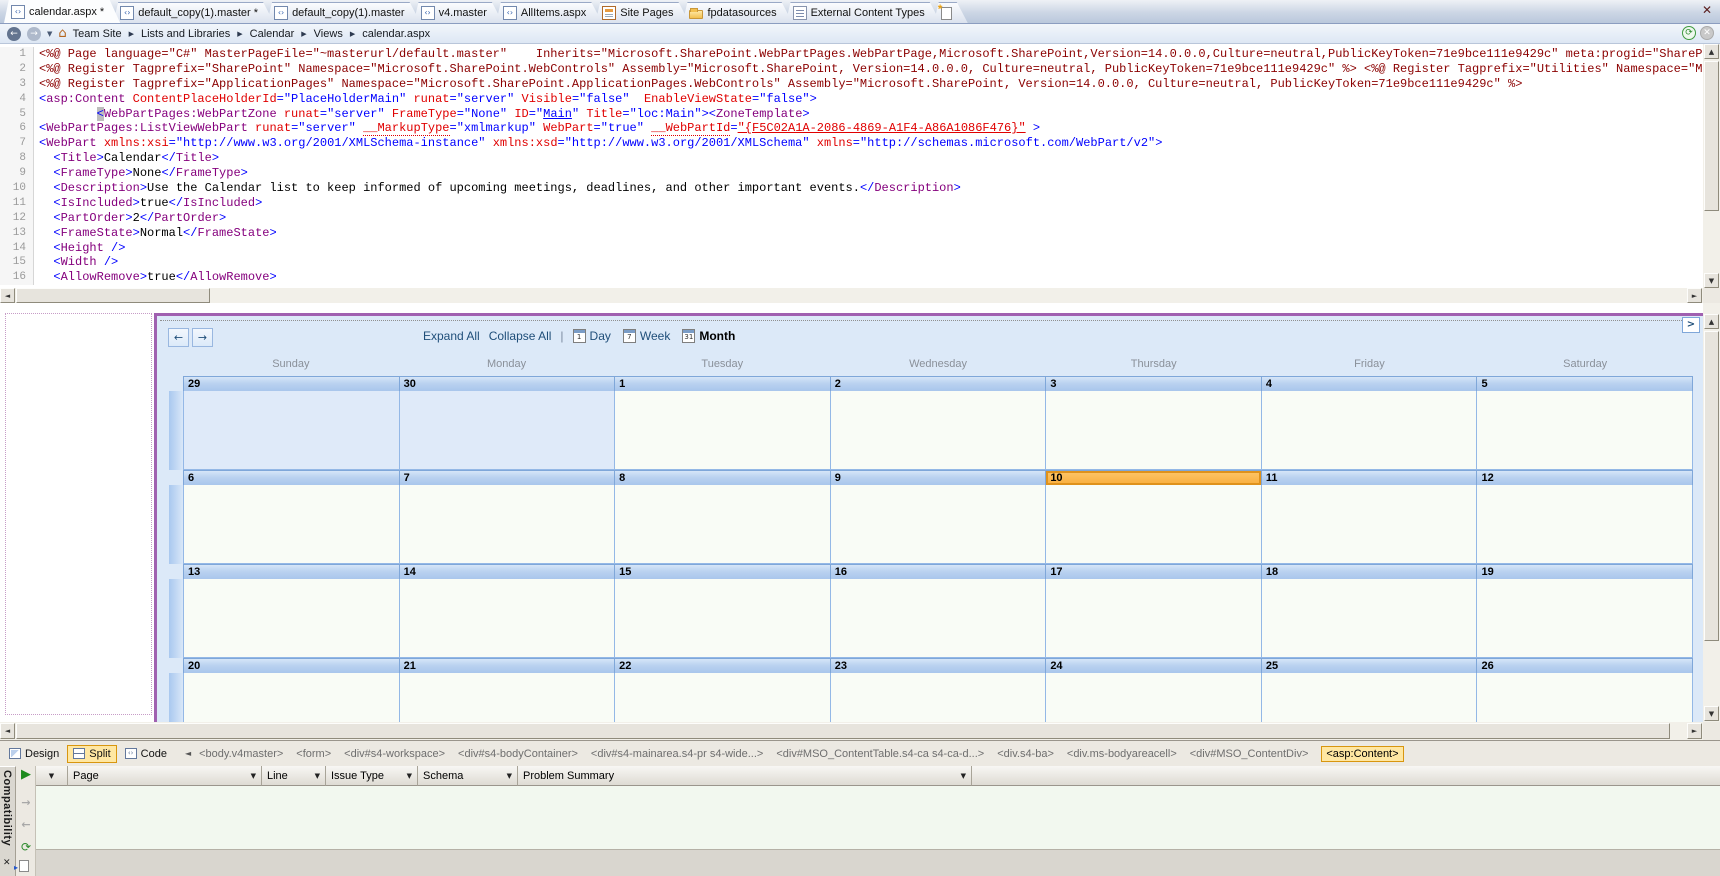 The image size is (1720, 876). Describe the element at coordinates (1707, 10) in the screenshot. I see `close-icon: ✕` at that location.